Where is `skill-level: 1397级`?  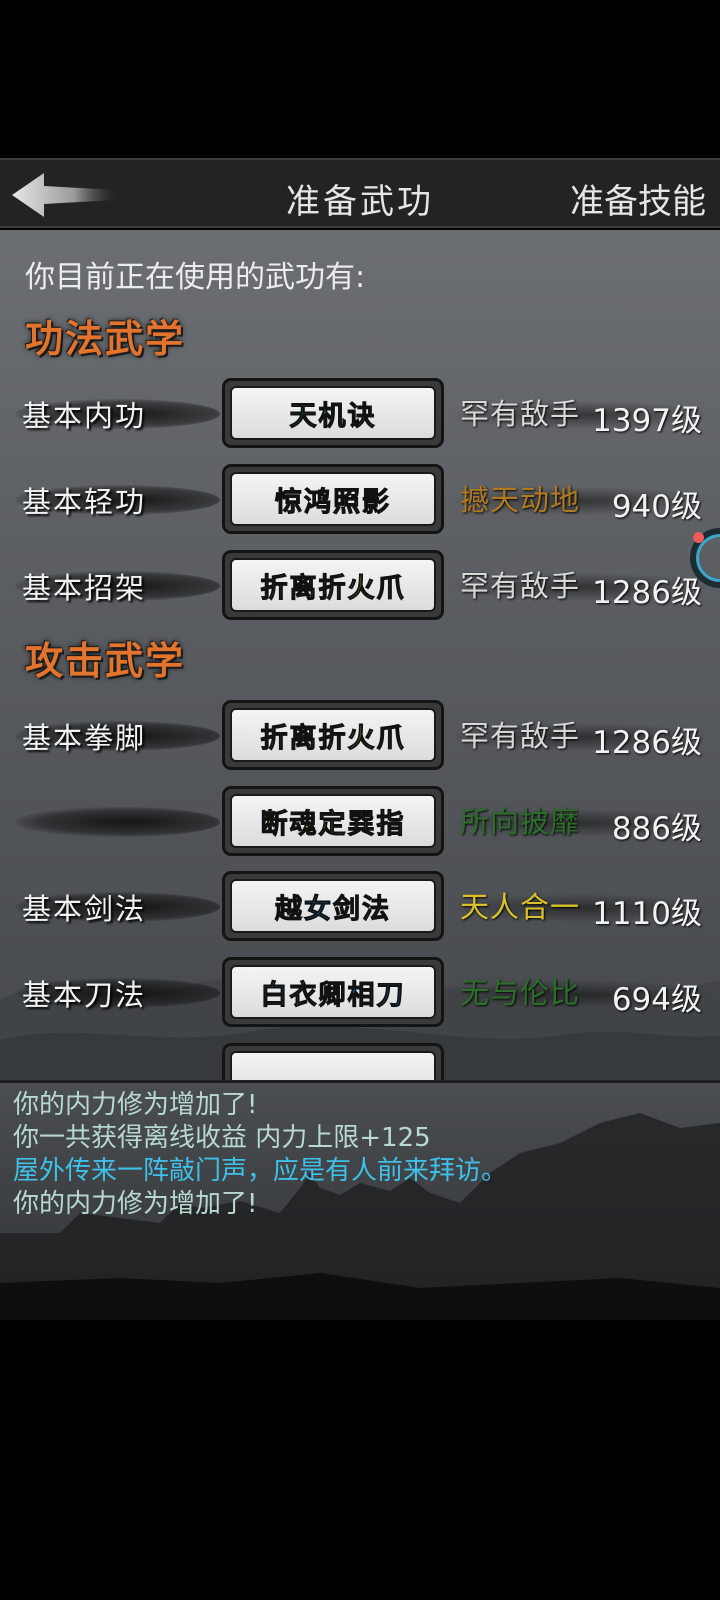
skill-level: 1397级 is located at coordinates (647, 421).